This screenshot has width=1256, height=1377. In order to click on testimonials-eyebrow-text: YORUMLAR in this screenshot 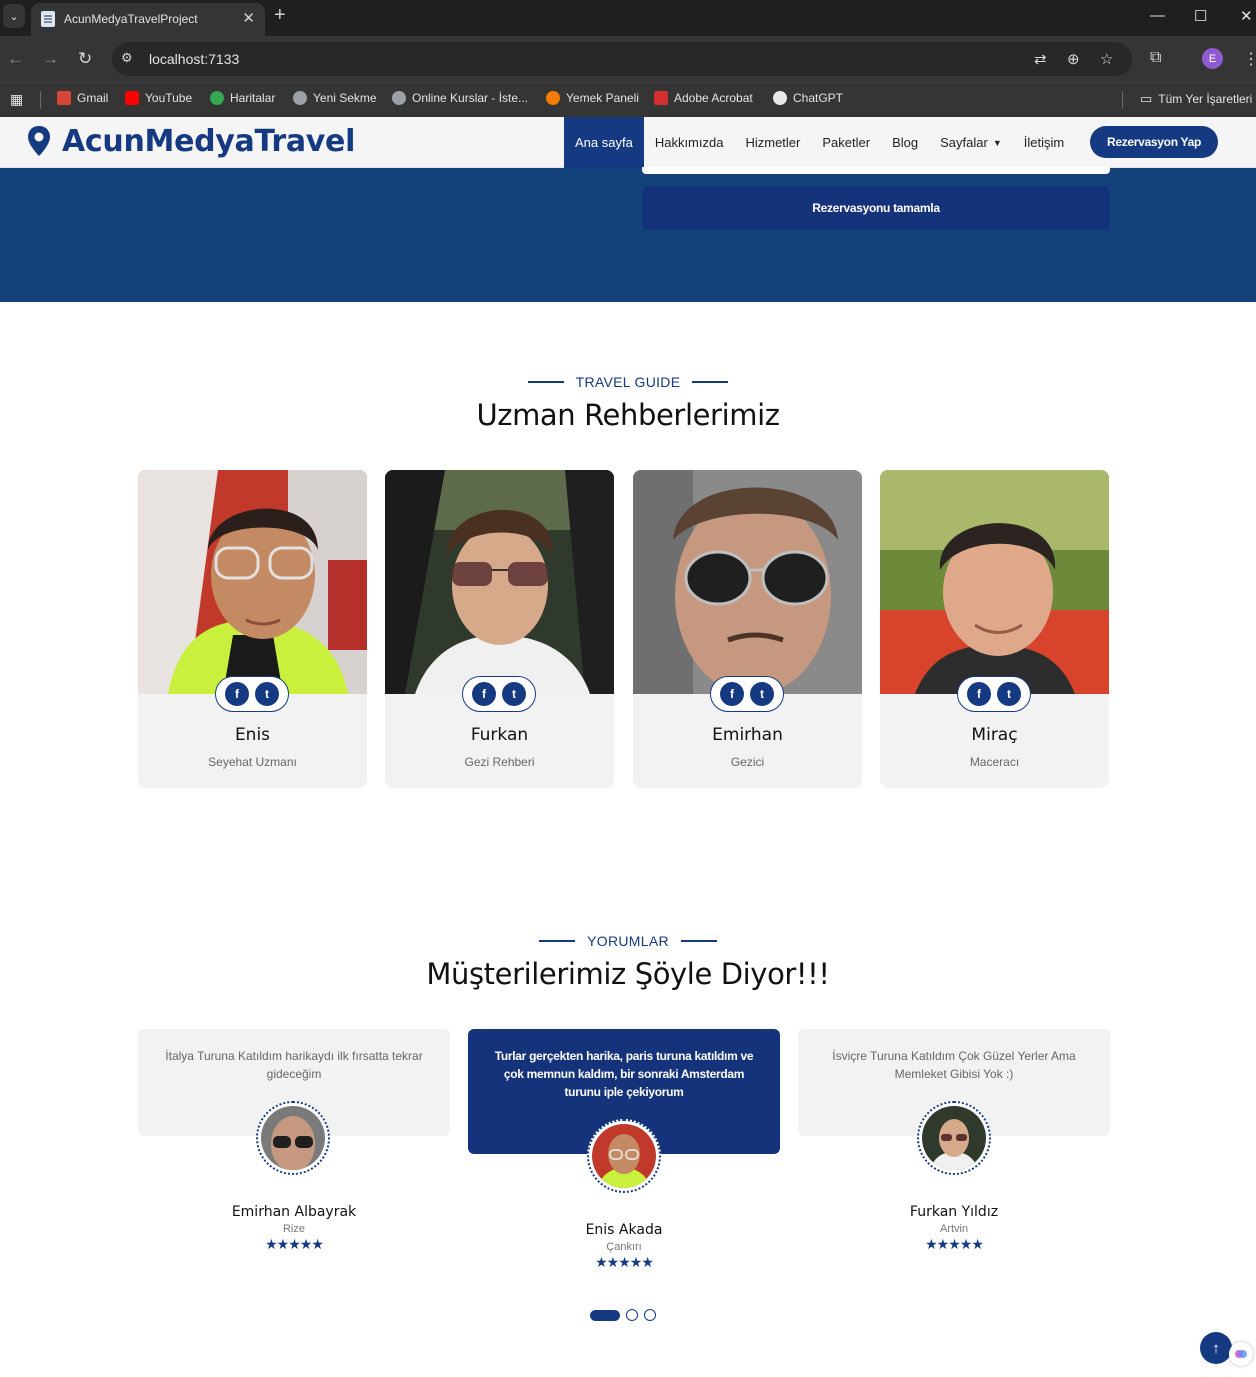, I will do `click(628, 941)`.